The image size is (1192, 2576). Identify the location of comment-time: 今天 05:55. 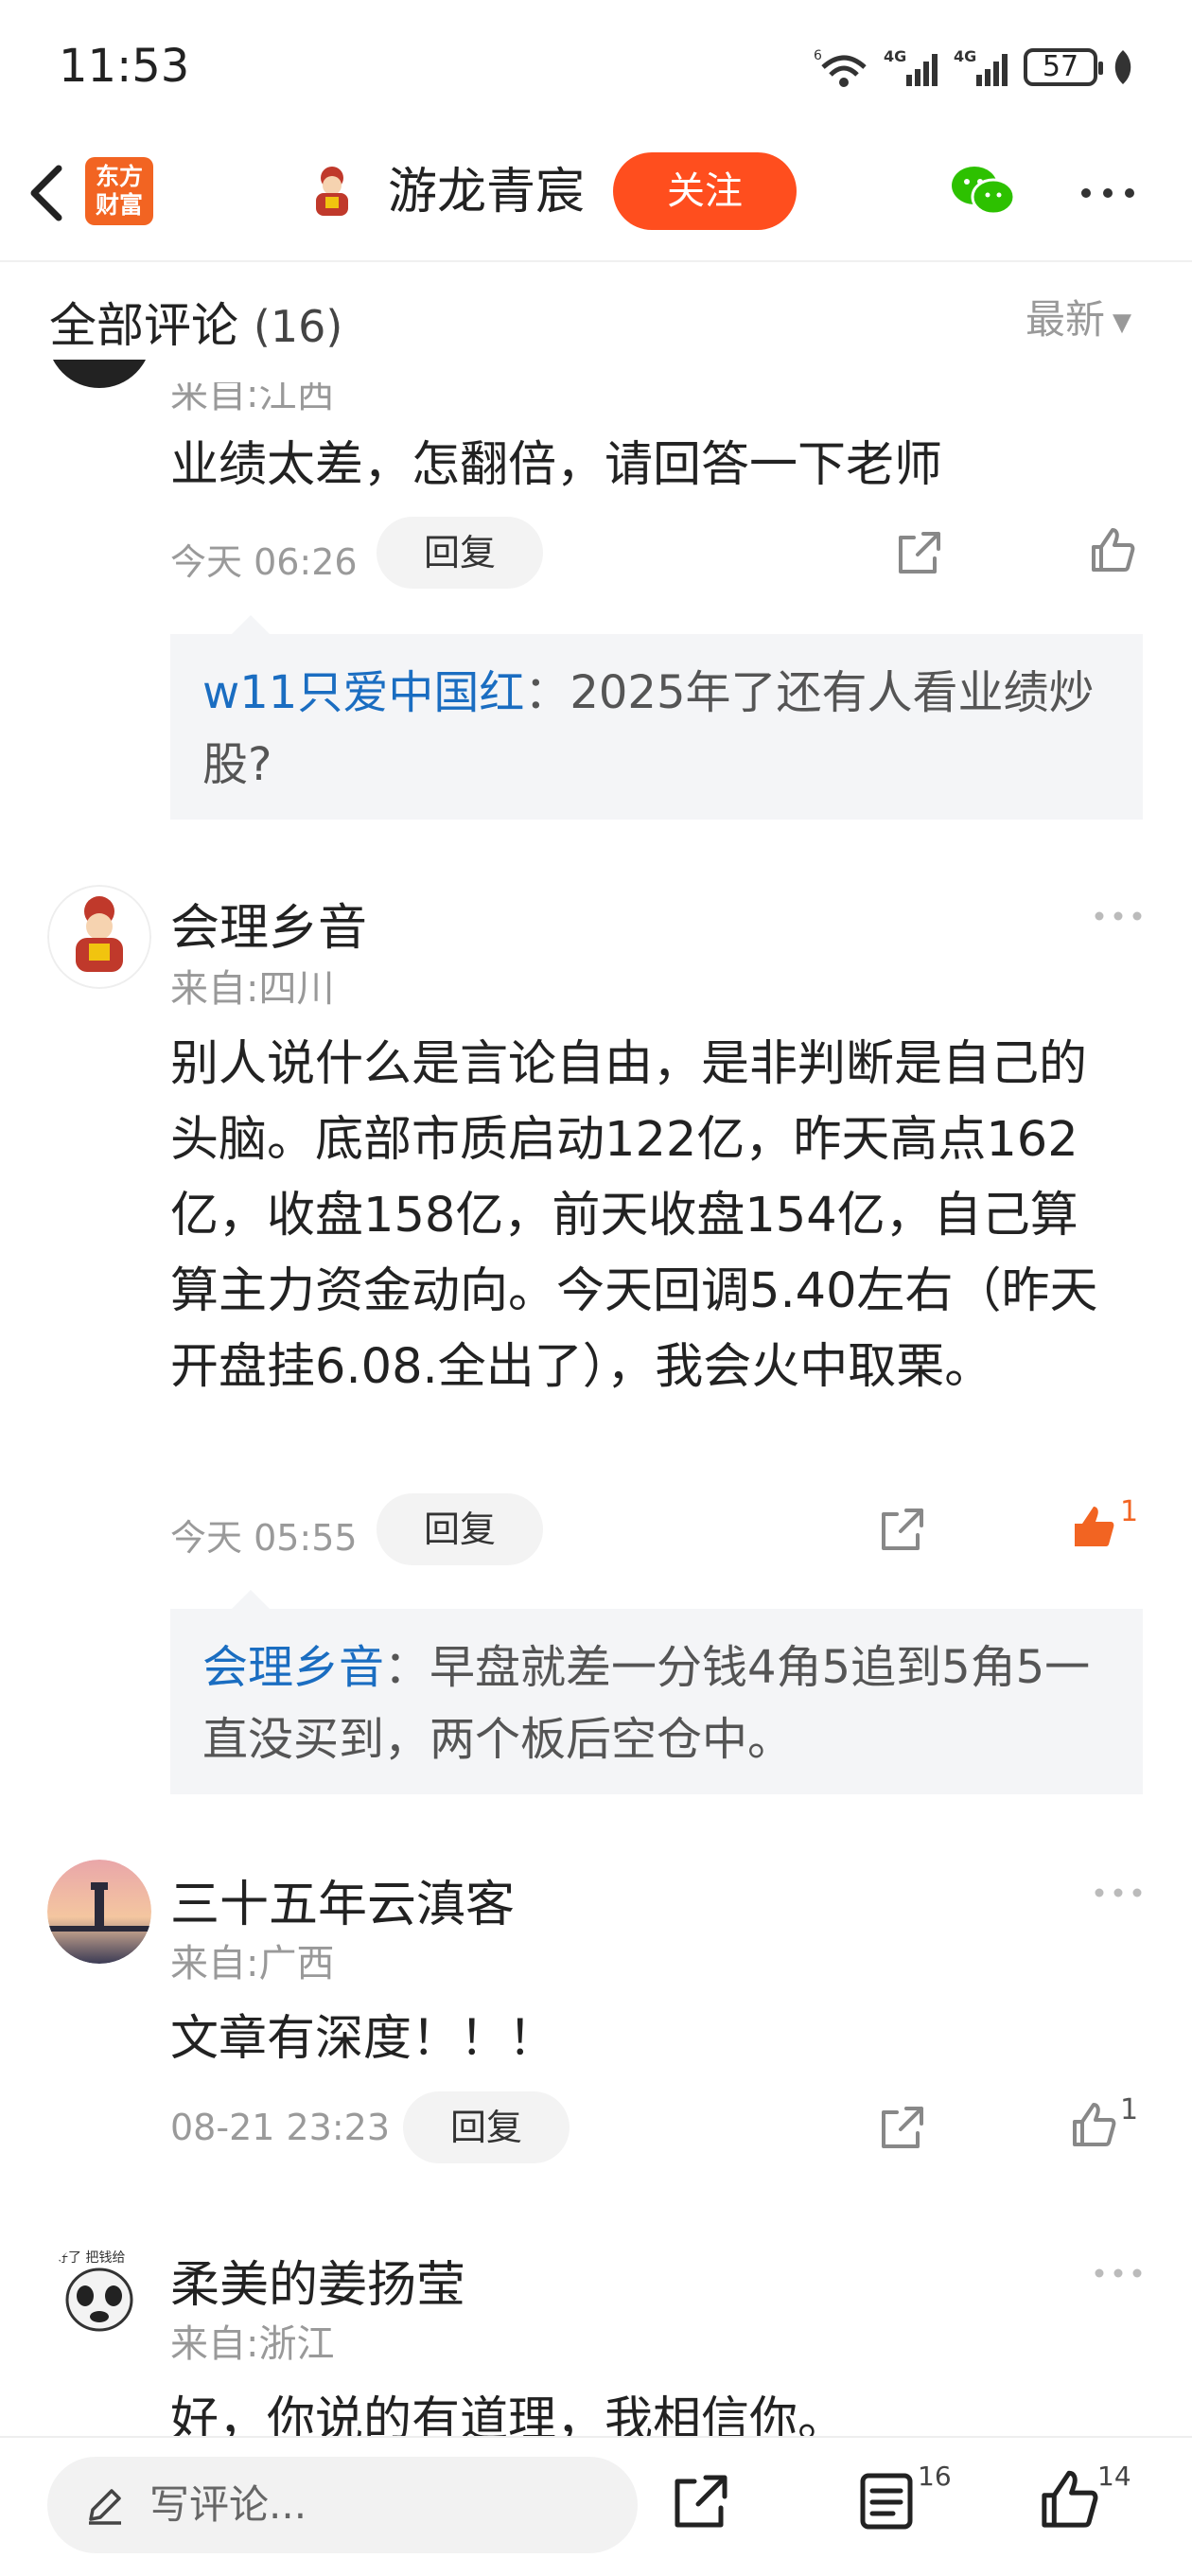
(264, 1538).